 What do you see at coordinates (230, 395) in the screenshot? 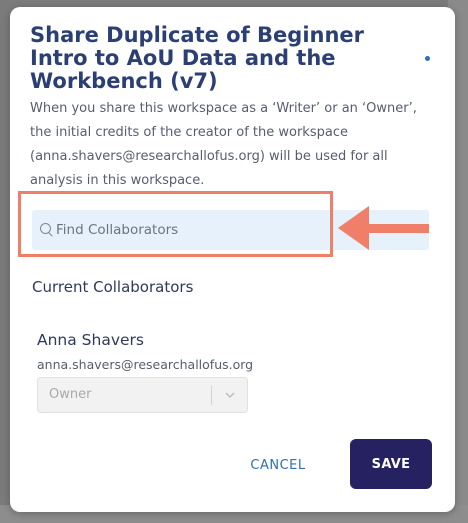
I see `chevron-down-icon` at bounding box center [230, 395].